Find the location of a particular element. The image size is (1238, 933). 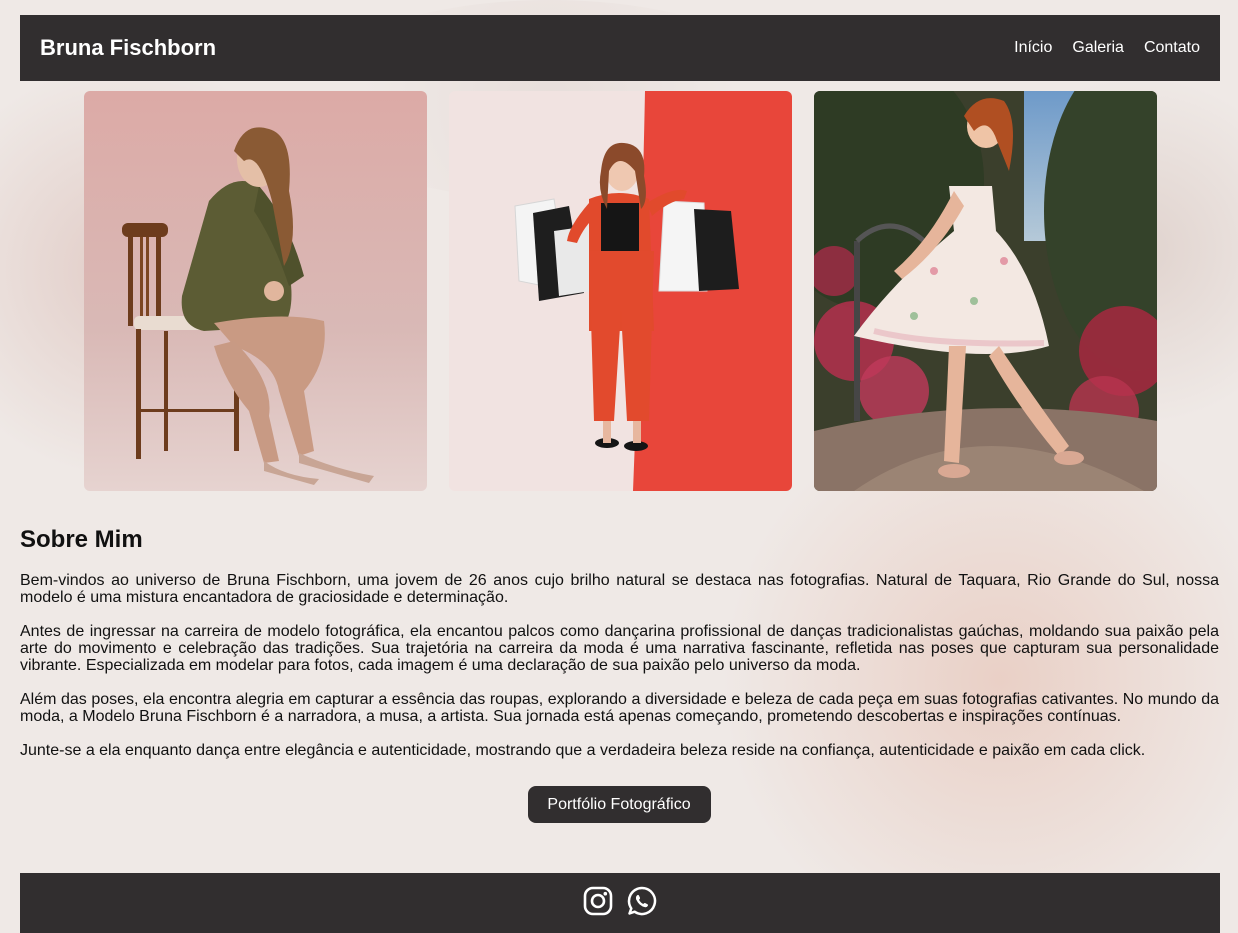

instagram-icon is located at coordinates (598, 901).